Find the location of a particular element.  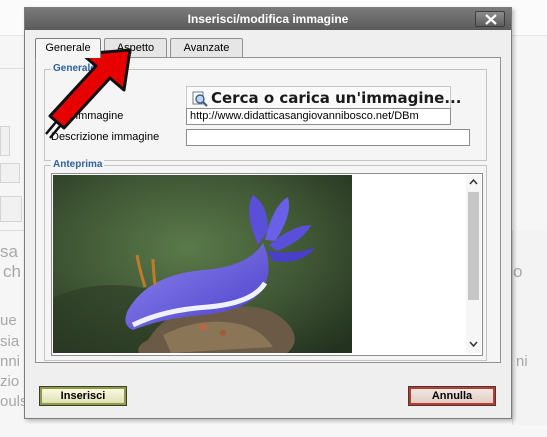

background-text: ni is located at coordinates (522, 361).